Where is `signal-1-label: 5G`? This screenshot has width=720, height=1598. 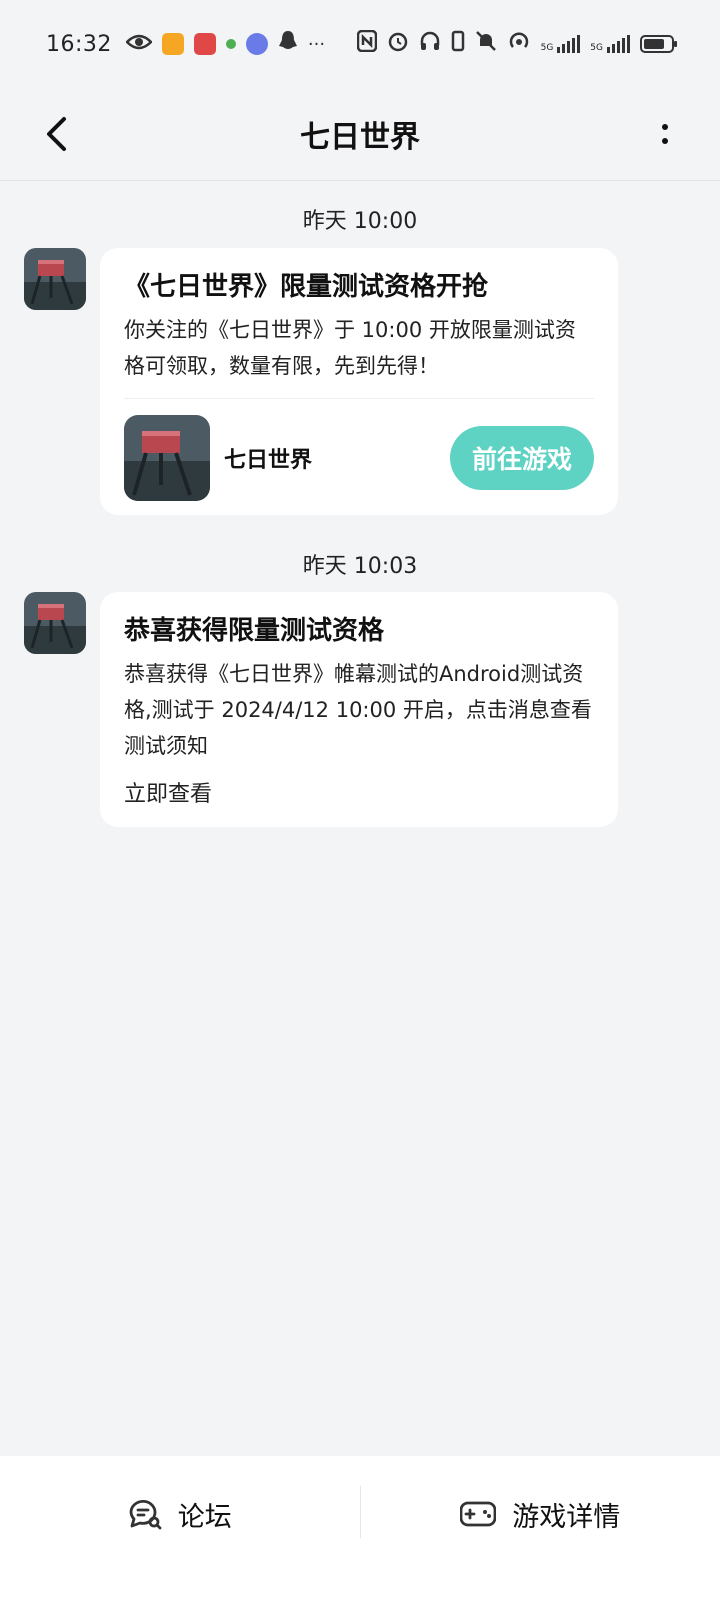
signal-1-label: 5G is located at coordinates (547, 48).